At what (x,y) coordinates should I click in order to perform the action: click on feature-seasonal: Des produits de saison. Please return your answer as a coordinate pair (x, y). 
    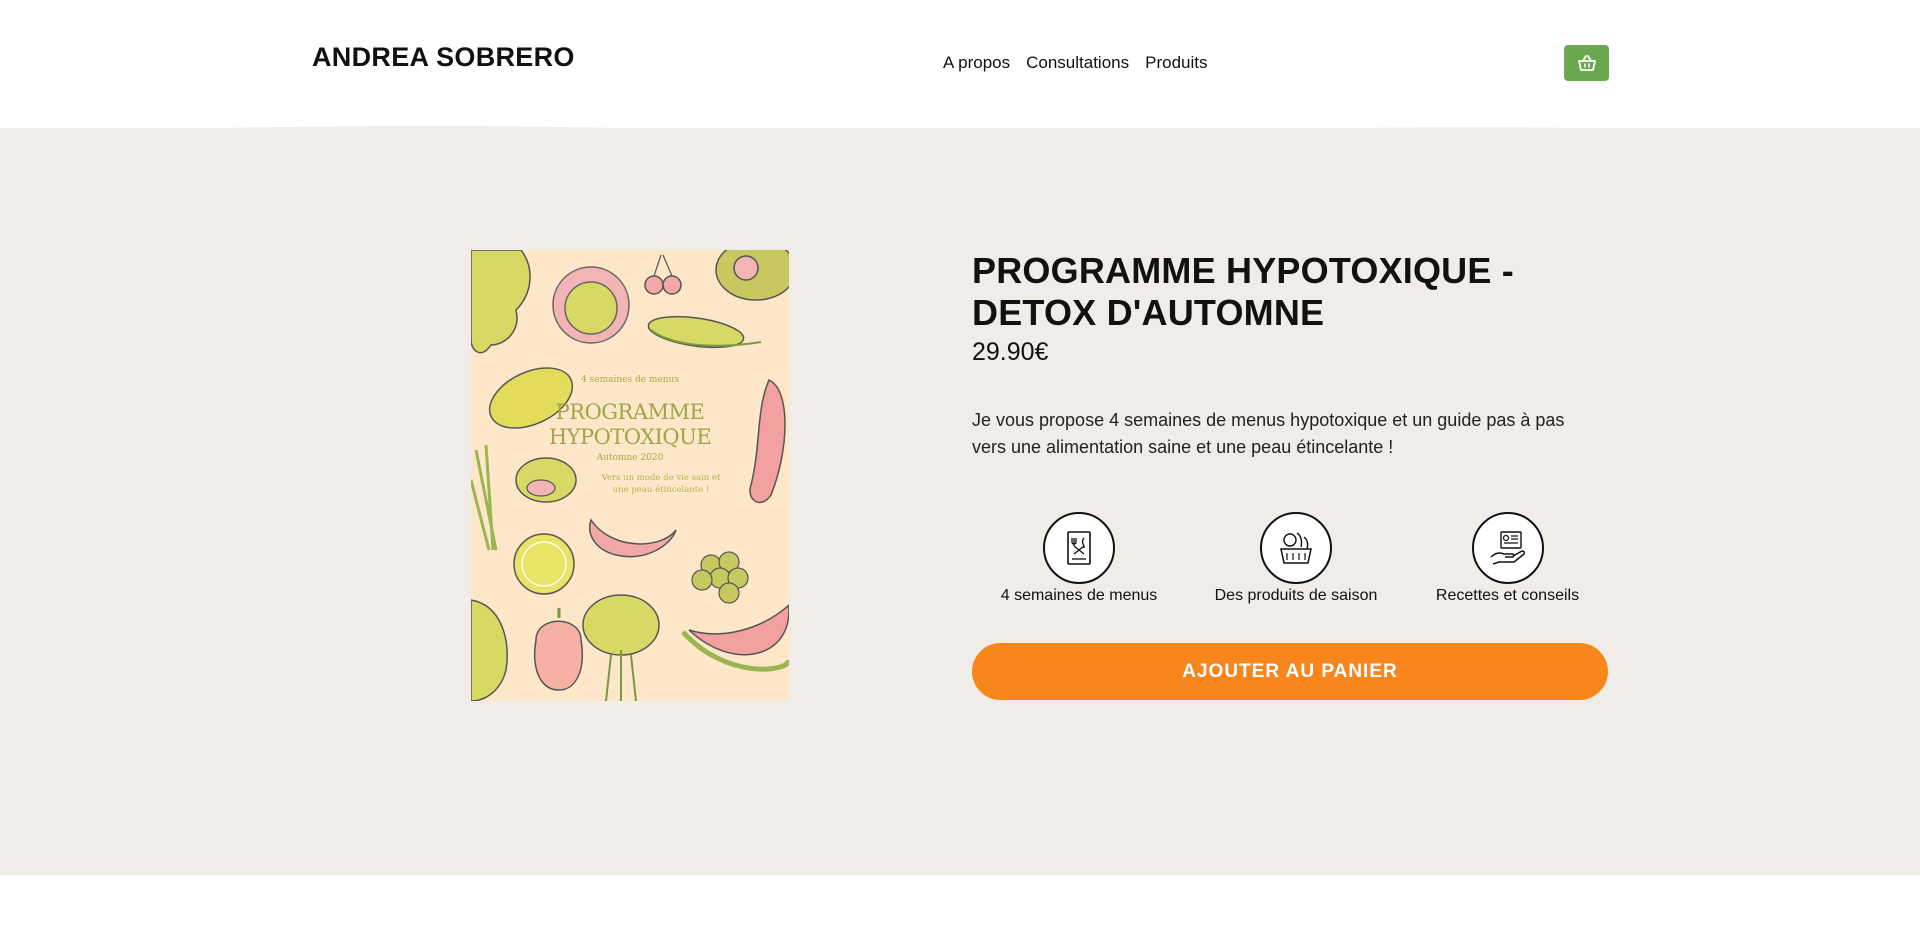
    Looking at the image, I should click on (1296, 558).